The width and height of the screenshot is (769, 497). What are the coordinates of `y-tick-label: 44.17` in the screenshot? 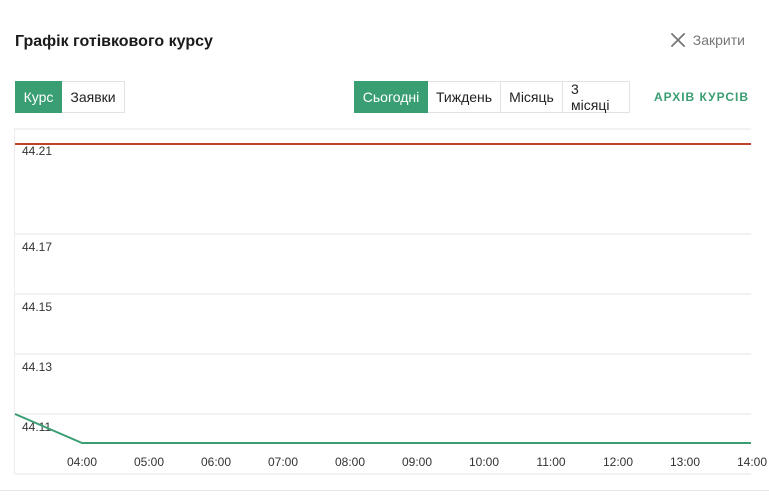 It's located at (37, 247).